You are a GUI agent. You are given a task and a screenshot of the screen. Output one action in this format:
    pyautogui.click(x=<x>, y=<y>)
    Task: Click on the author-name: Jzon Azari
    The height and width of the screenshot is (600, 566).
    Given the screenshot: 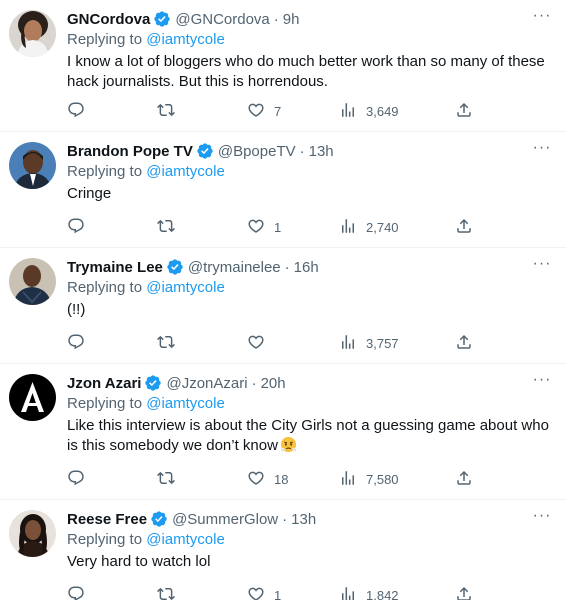 What is the action you would take?
    pyautogui.click(x=104, y=383)
    